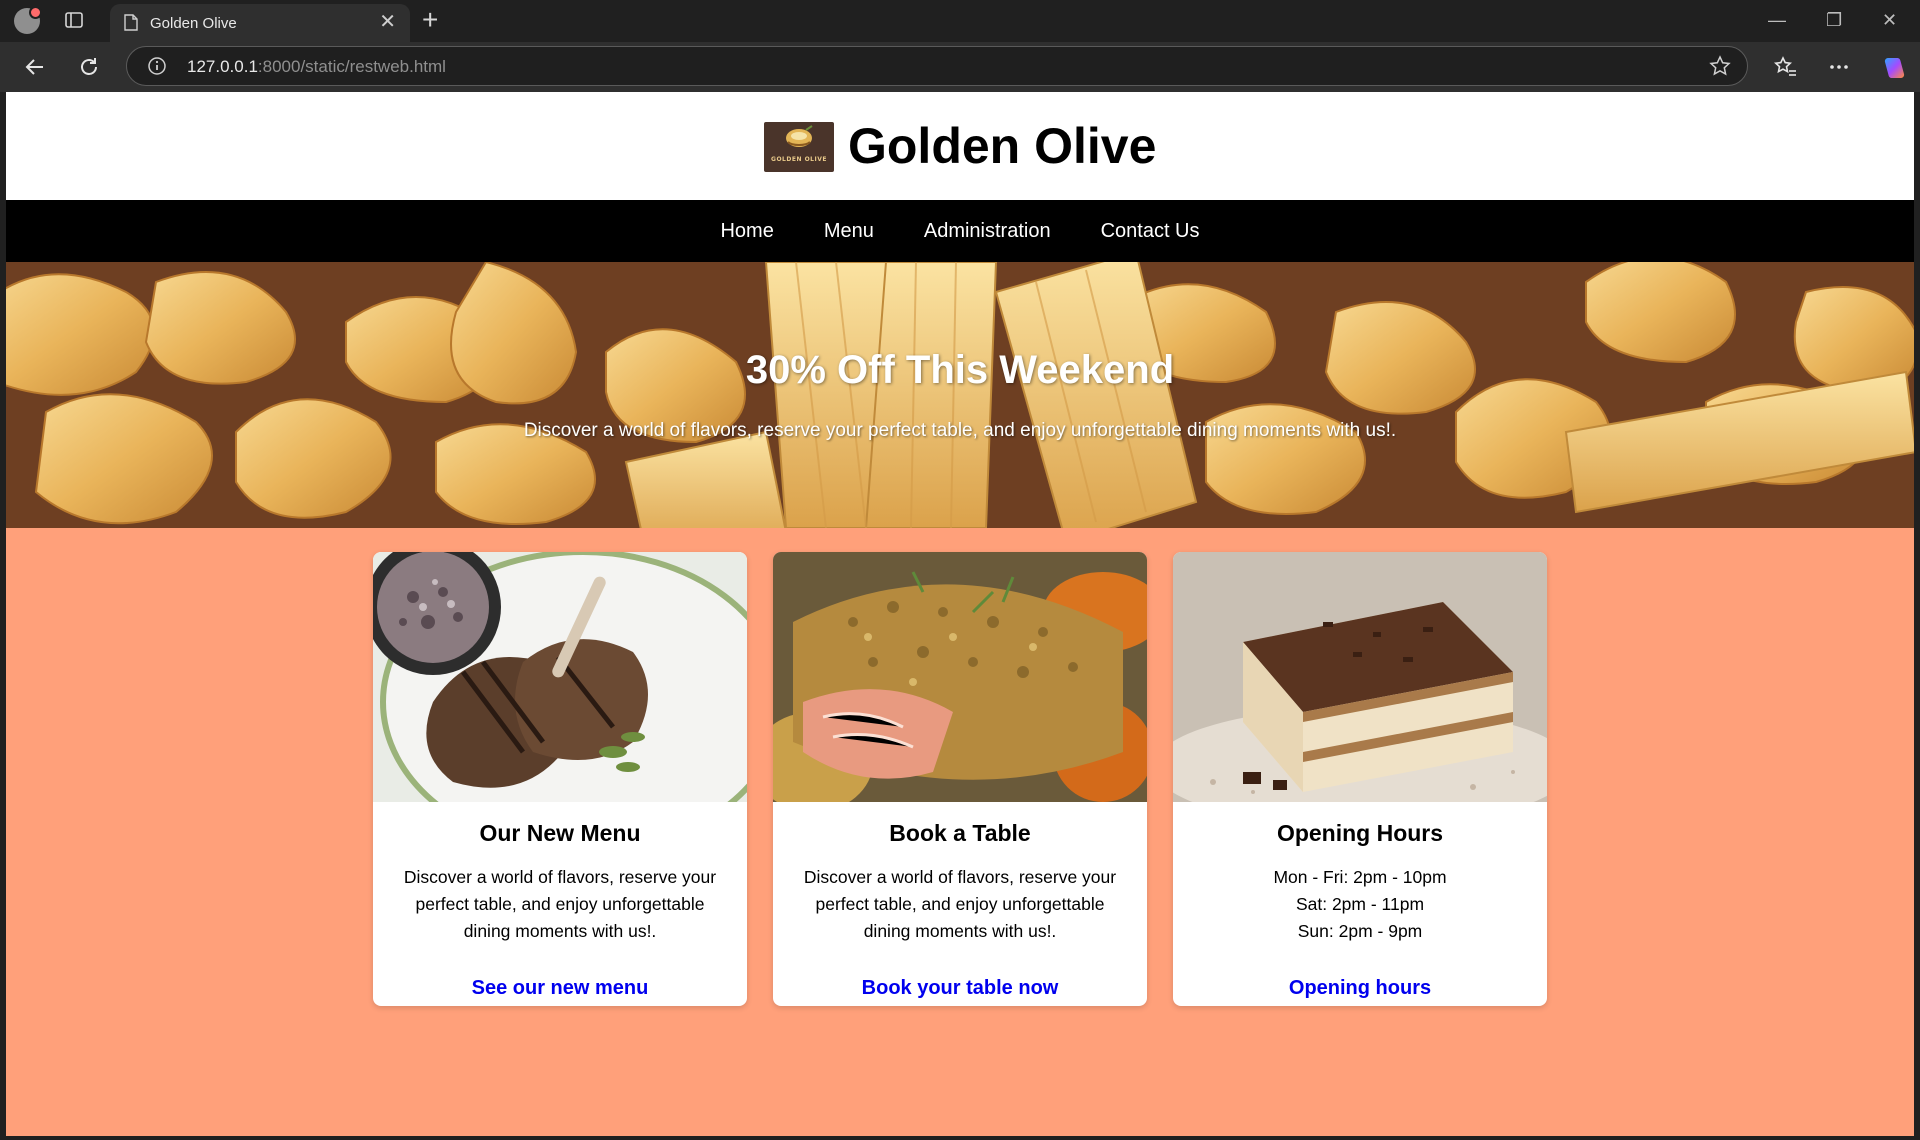 Image resolution: width=1920 pixels, height=1140 pixels. What do you see at coordinates (1360, 833) in the screenshot?
I see `card-title: Opening Hours` at bounding box center [1360, 833].